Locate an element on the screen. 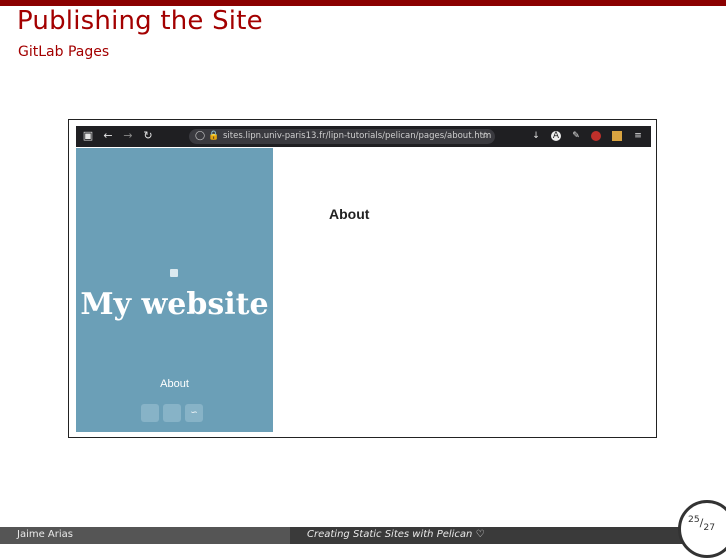 This screenshot has width=726, height=558. page-number: 25/27 is located at coordinates (702, 523).